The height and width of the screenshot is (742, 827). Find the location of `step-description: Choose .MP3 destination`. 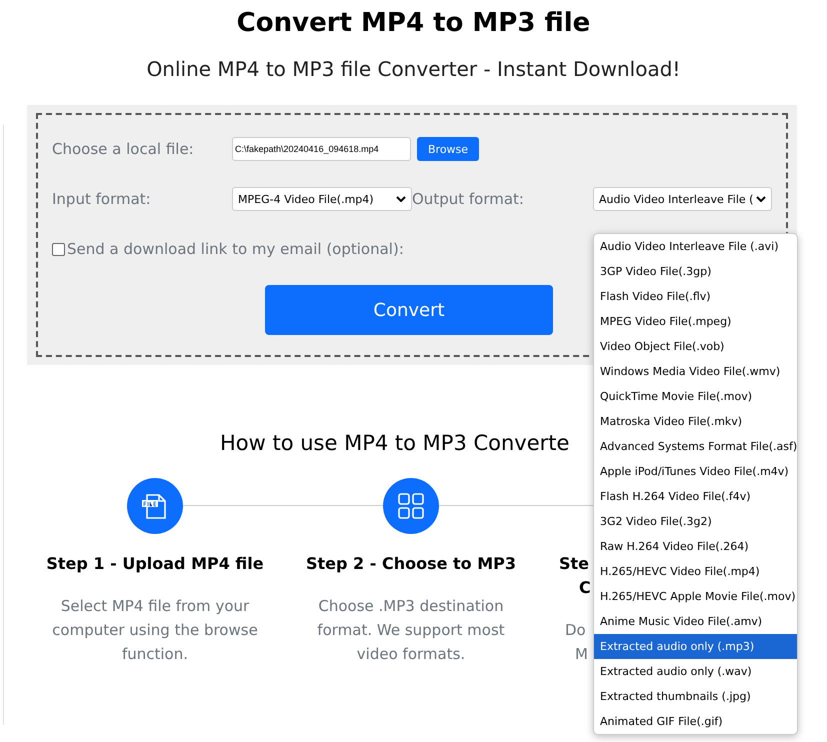

step-description: Choose .MP3 destination is located at coordinates (411, 606).